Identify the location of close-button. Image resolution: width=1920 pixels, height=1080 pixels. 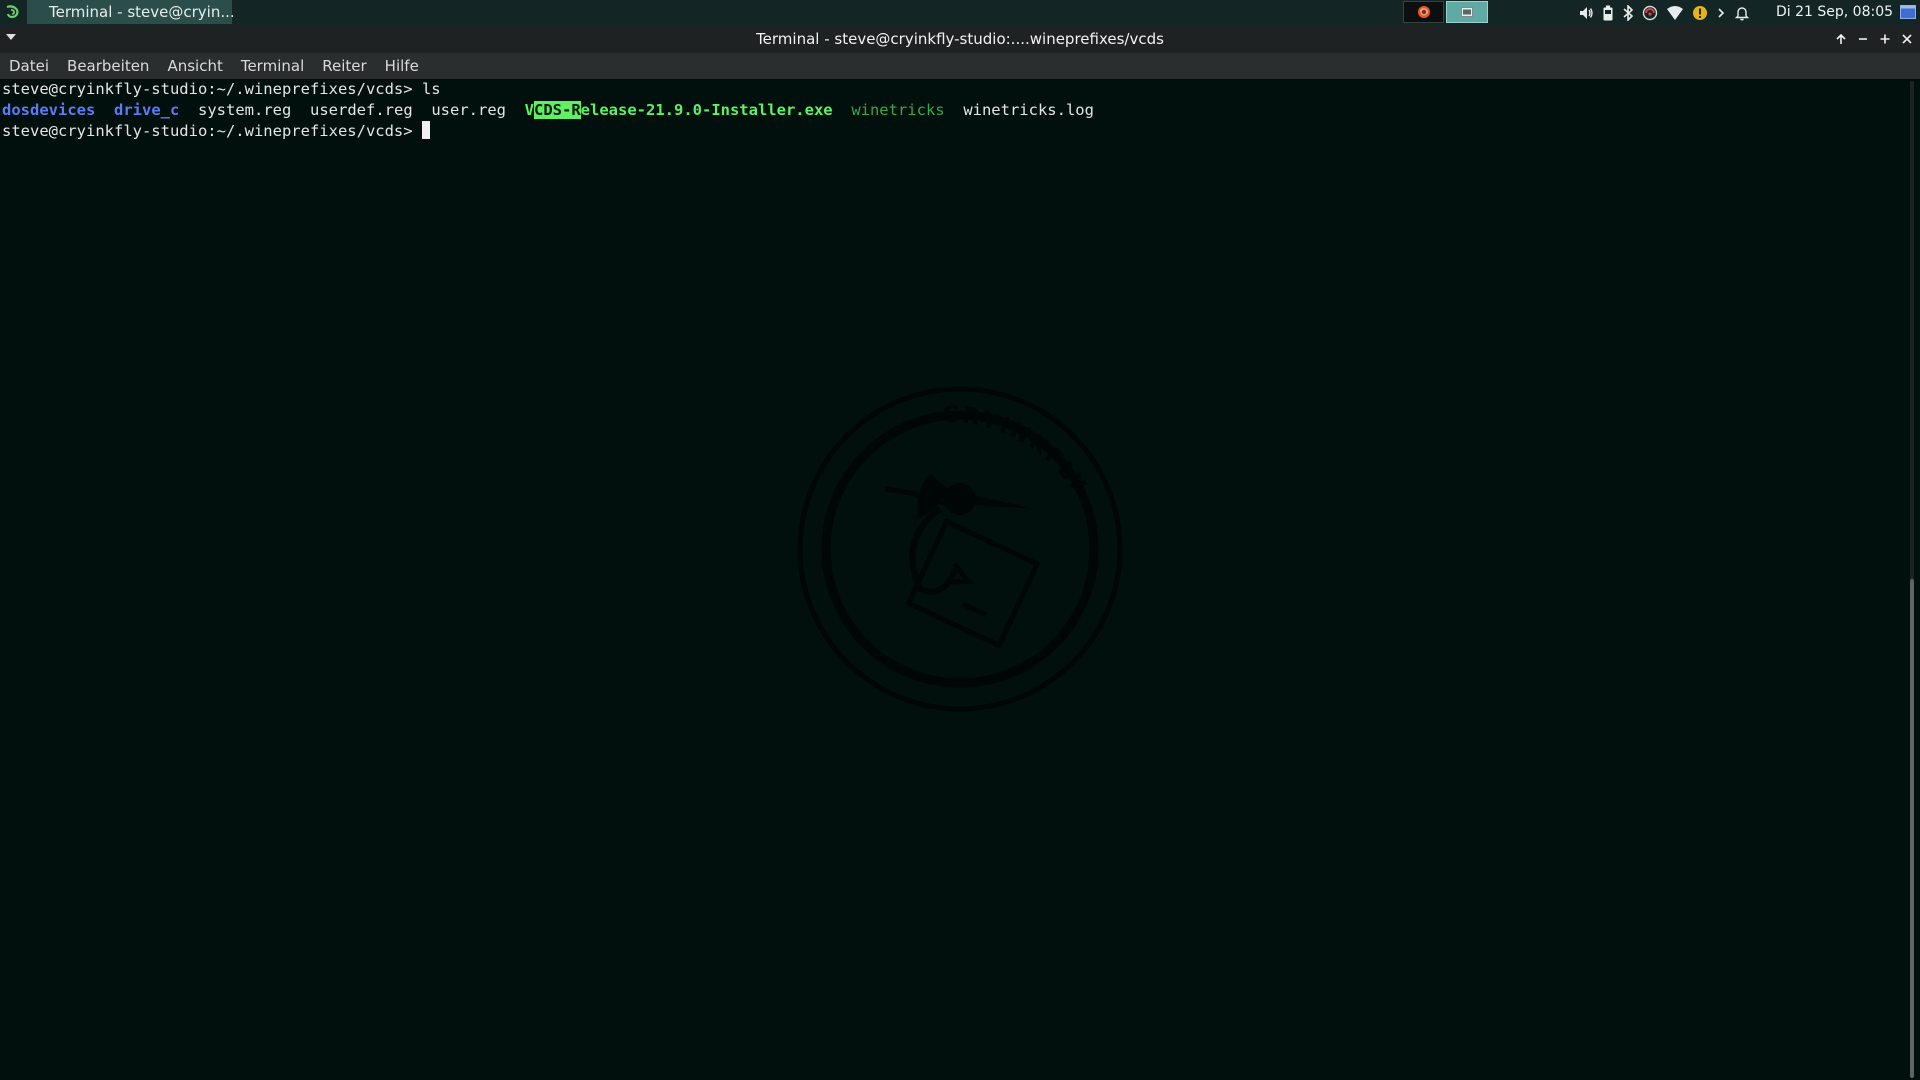
(1907, 39).